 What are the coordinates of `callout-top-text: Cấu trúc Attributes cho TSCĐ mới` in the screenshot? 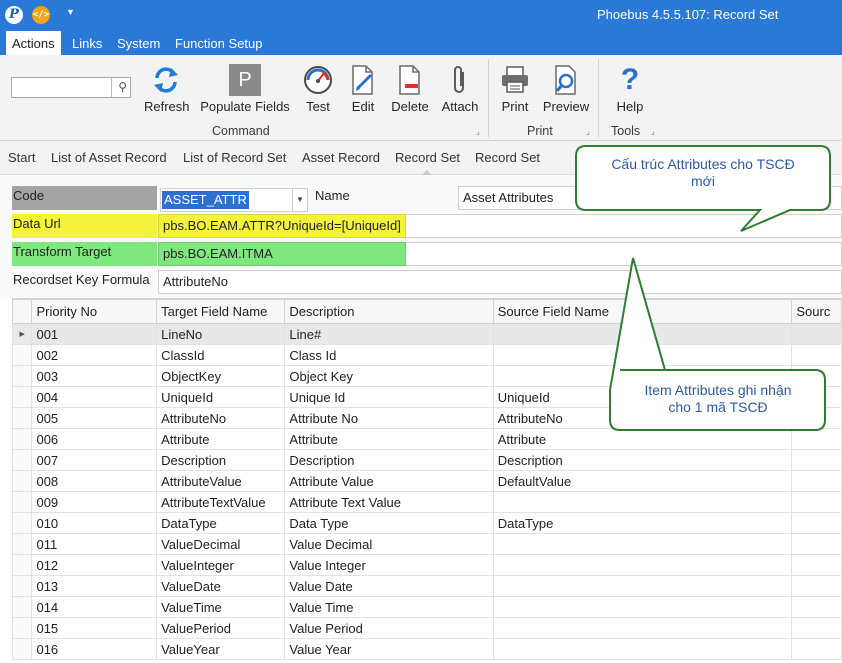 It's located at (703, 173).